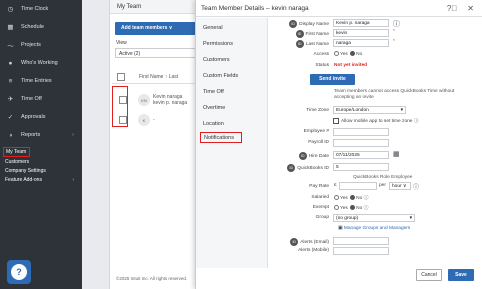 The width and height of the screenshot is (482, 289). Describe the element at coordinates (314, 24) in the screenshot. I see `display-name-label: Display Name` at that location.